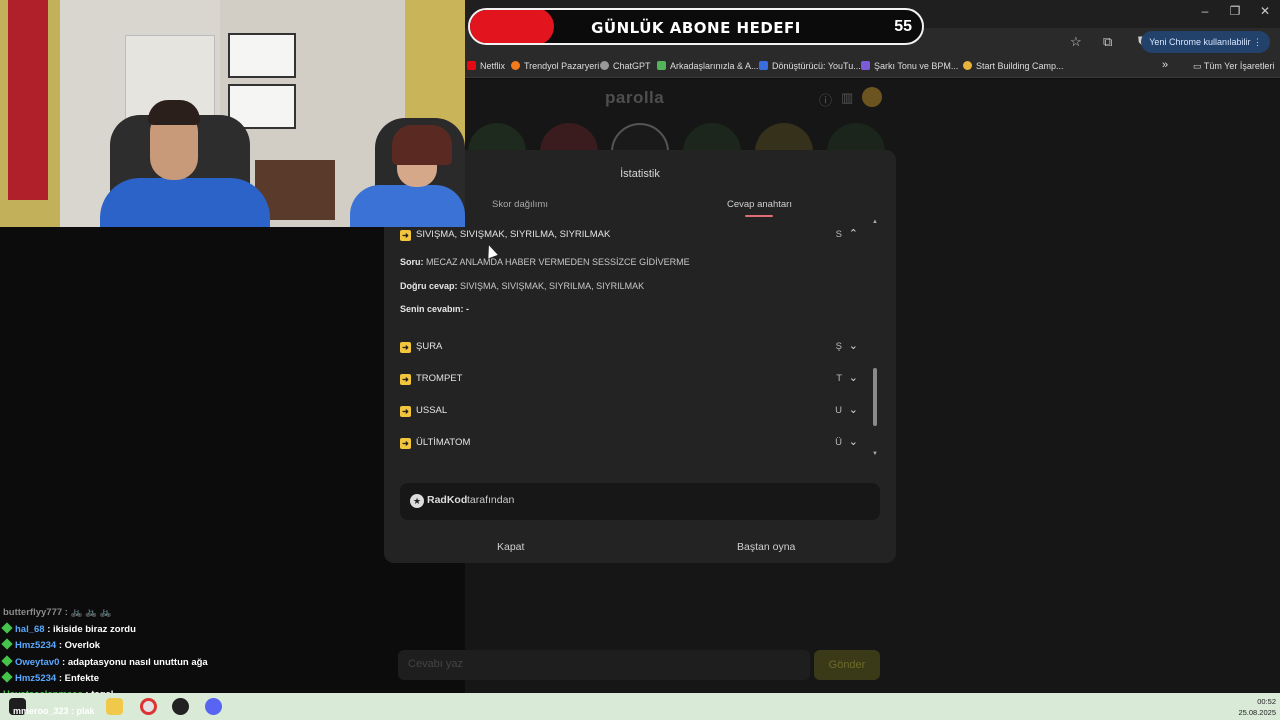 The image size is (1280, 720). What do you see at coordinates (81, 678) in the screenshot?
I see `chat-text: Enfekte` at bounding box center [81, 678].